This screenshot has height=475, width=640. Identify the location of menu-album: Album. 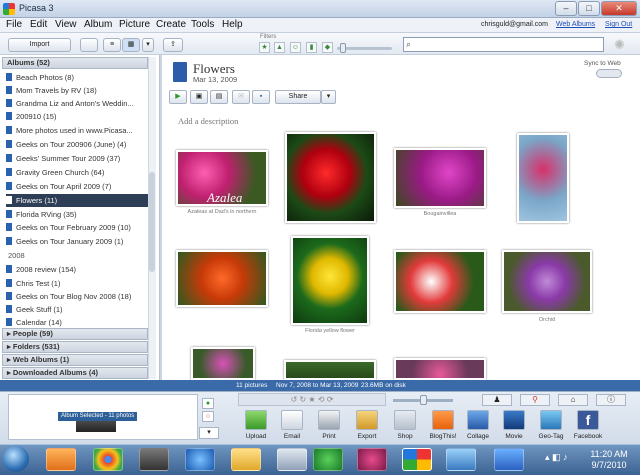
(98, 24).